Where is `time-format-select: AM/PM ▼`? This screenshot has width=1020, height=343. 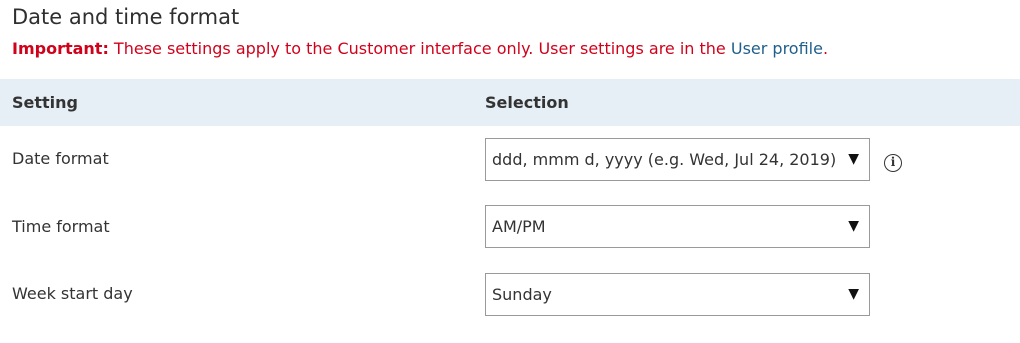
time-format-select: AM/PM ▼ is located at coordinates (677, 226).